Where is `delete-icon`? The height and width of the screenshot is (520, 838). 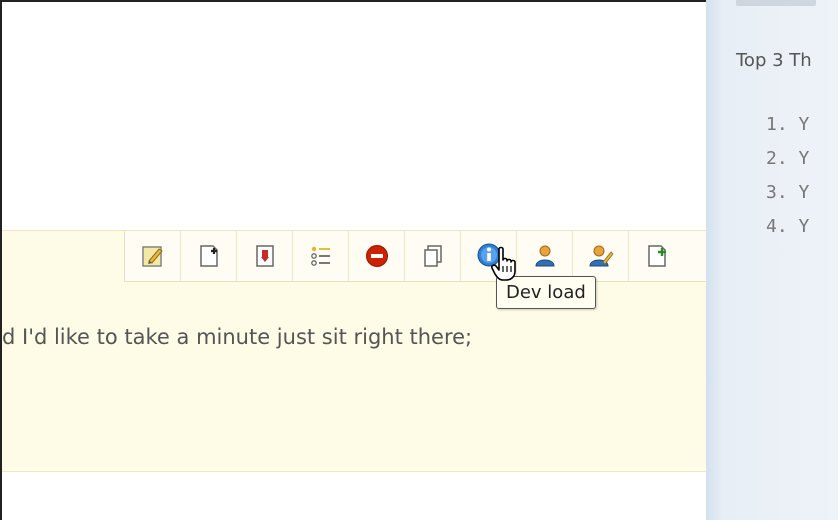 delete-icon is located at coordinates (376, 256).